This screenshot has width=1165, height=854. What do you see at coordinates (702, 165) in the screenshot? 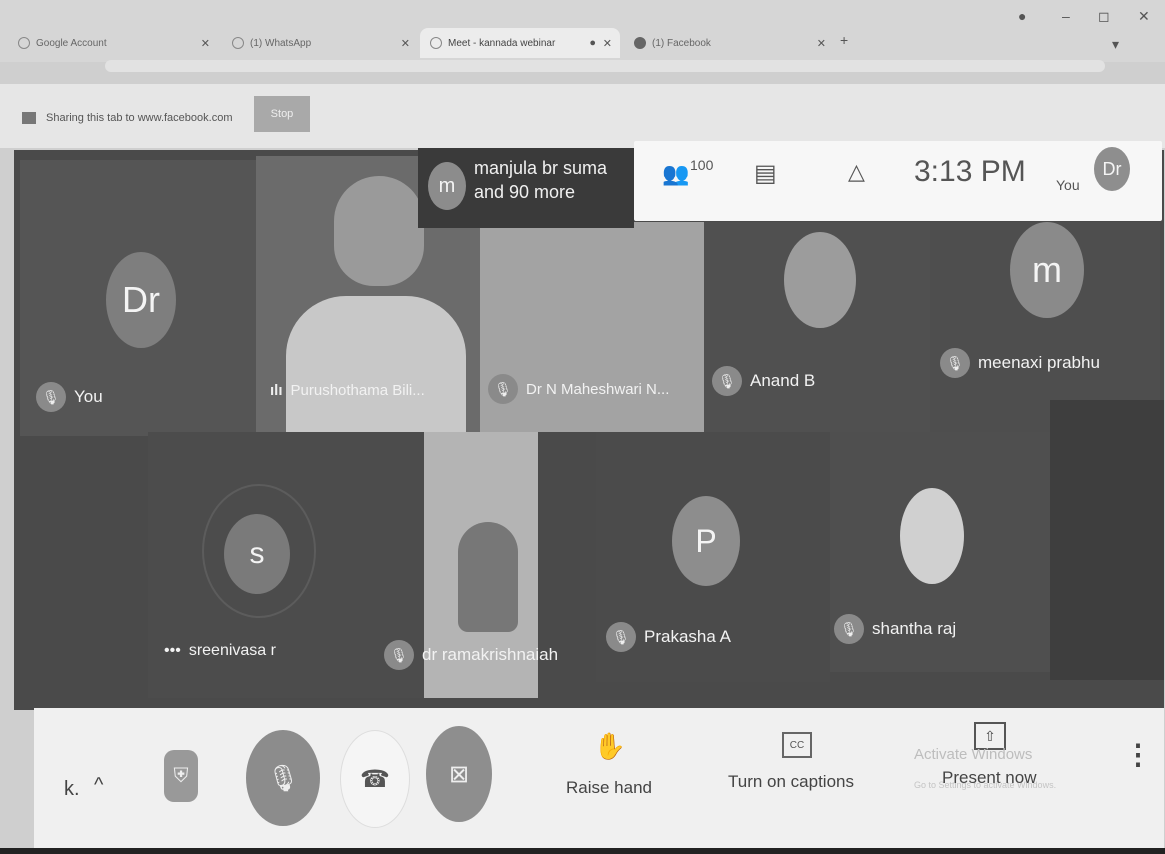
I see `participant-count: 100` at bounding box center [702, 165].